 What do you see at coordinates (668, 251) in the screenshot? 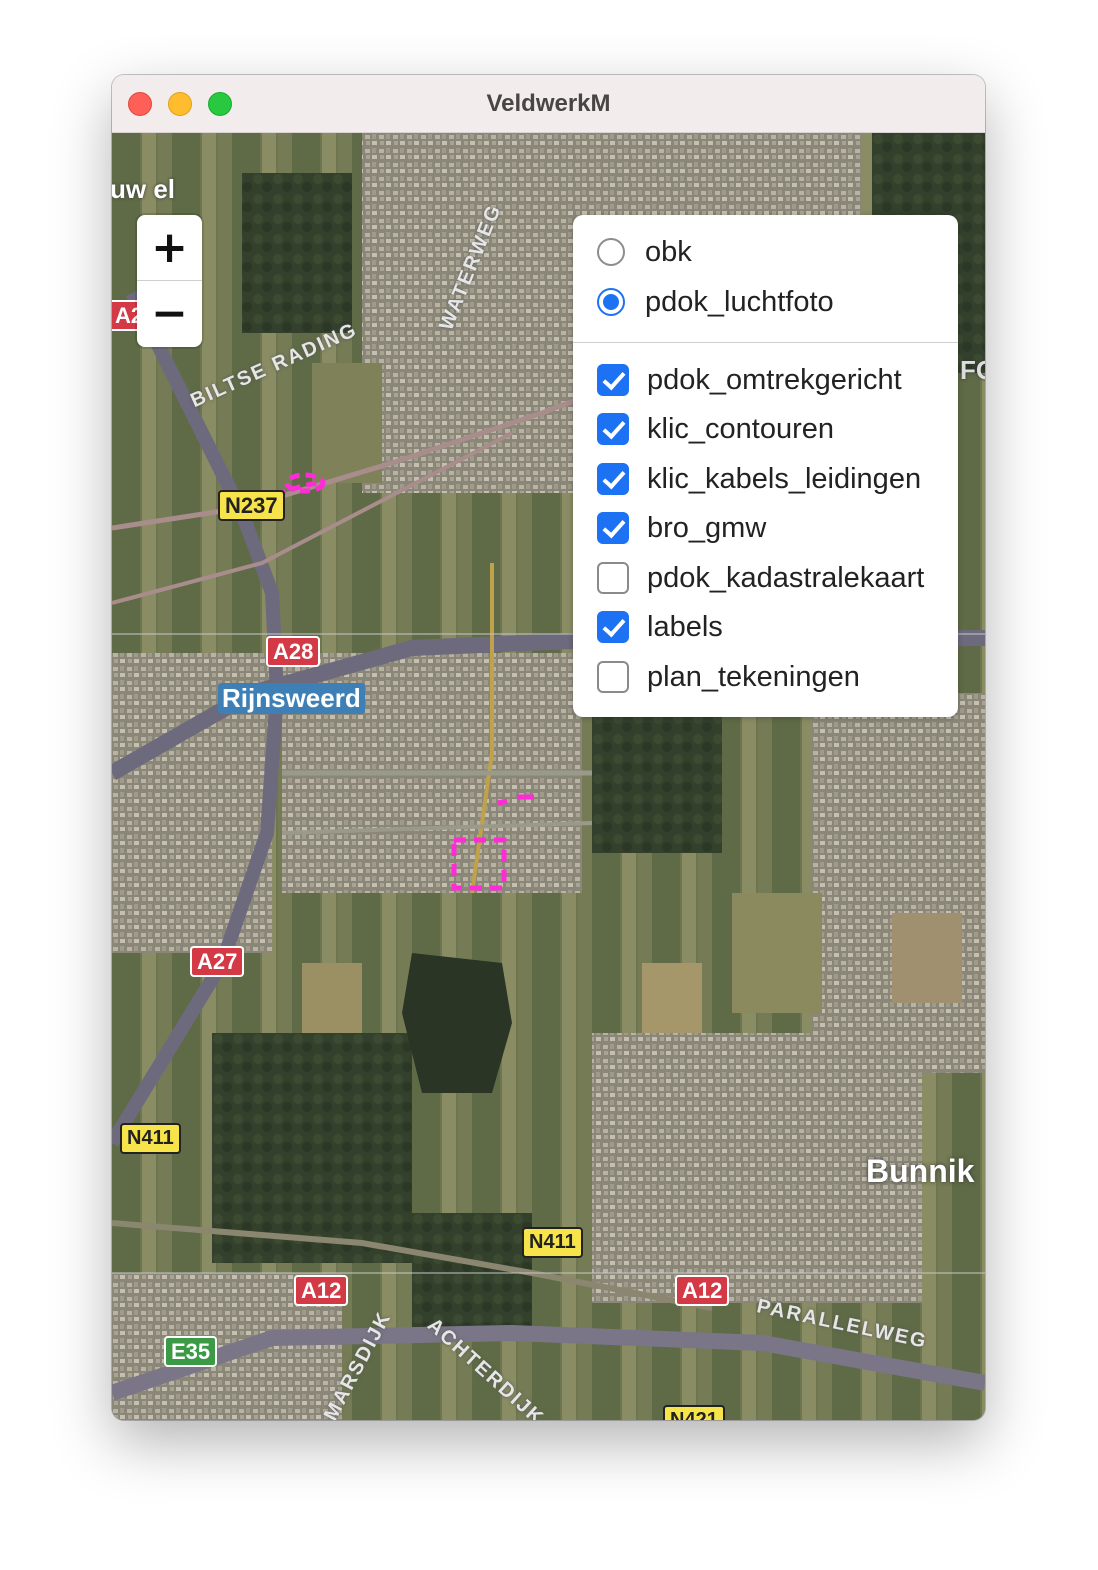
I see `base-layer-label: obk` at bounding box center [668, 251].